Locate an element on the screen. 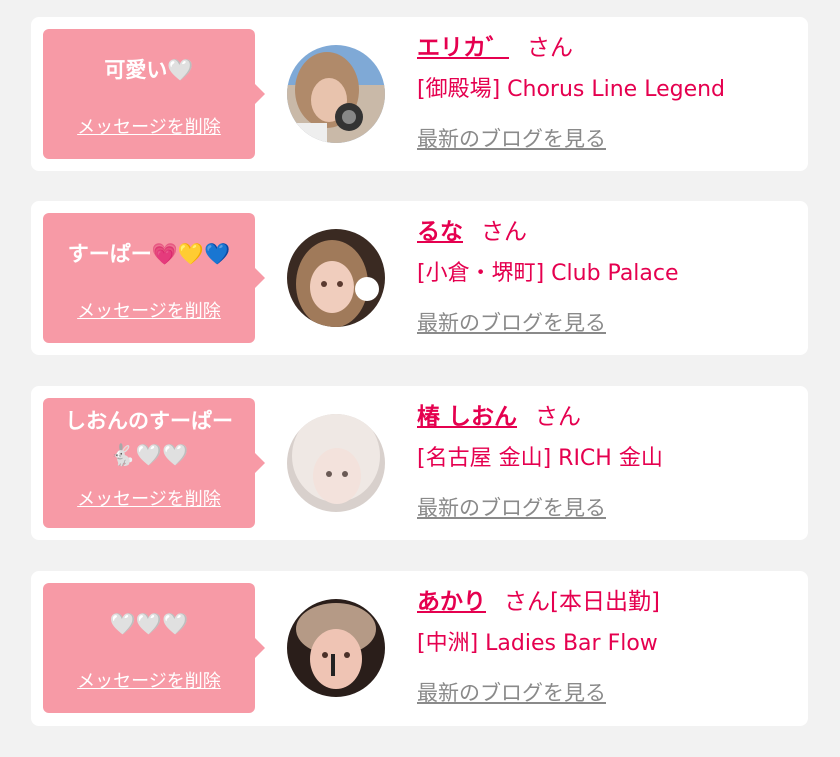 The width and height of the screenshot is (840, 757). message-text: すーぱー💗💛💙 is located at coordinates (149, 254).